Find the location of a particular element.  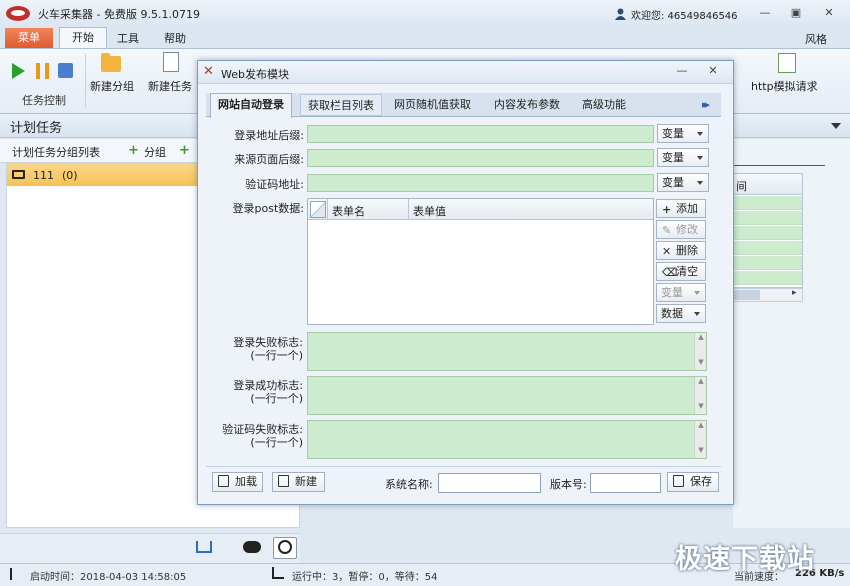

new-group-button: 新建分组 is located at coordinates (112, 86).